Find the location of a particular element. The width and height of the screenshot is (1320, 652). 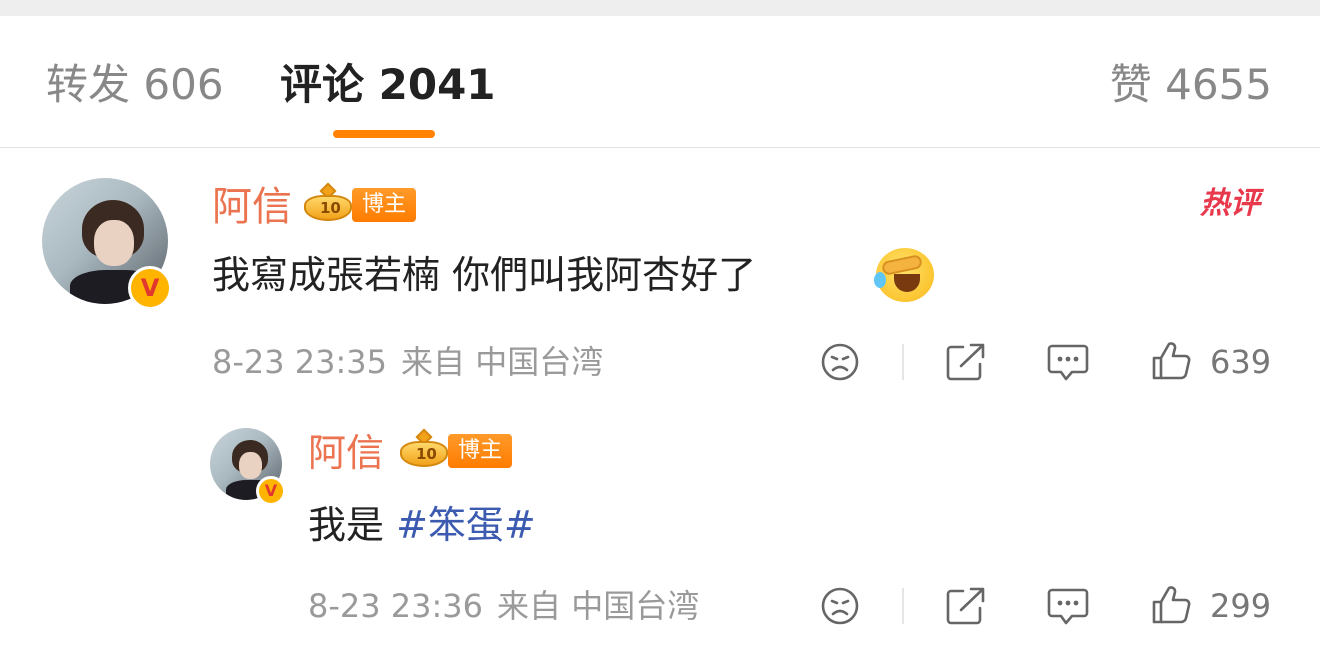

reply-date: 8-23 is located at coordinates (344, 606).